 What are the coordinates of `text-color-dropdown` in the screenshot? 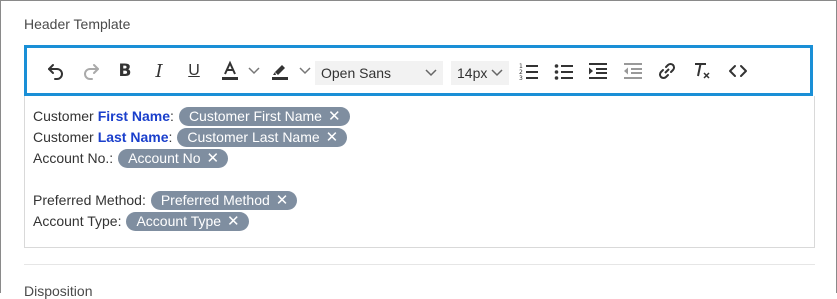 It's located at (254, 71).